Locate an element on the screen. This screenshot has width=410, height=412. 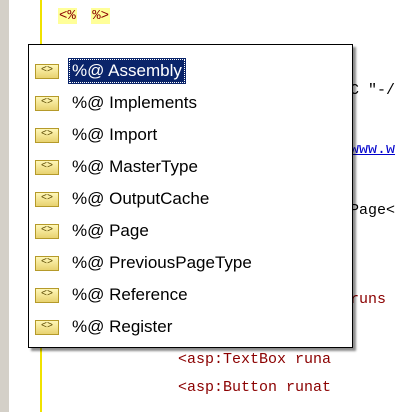
code-line: <asp:Button runat is located at coordinates (255, 387).